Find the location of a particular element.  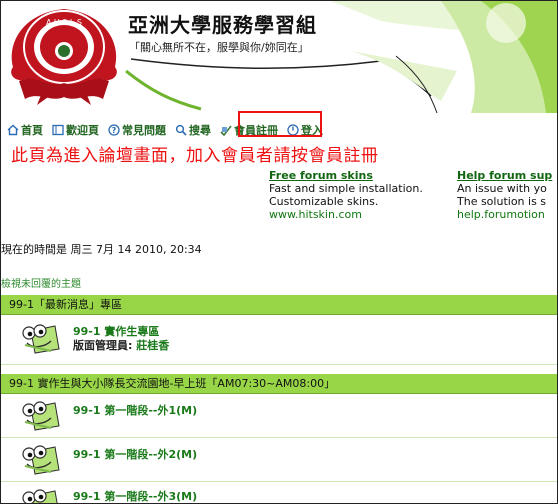

ad-url: www.hitskin.com is located at coordinates (346, 214).